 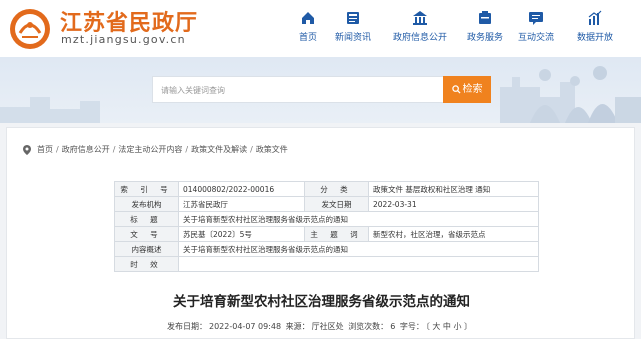 What do you see at coordinates (353, 26) in the screenshot?
I see `nav-news: 新闻资讯` at bounding box center [353, 26].